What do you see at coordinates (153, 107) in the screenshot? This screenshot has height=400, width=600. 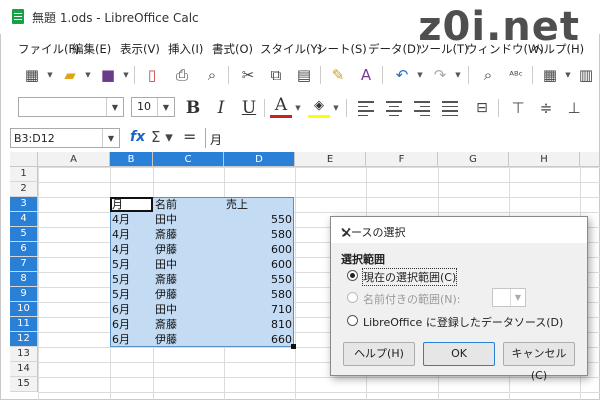 I see `font-size-combo: 10 ▼` at bounding box center [153, 107].